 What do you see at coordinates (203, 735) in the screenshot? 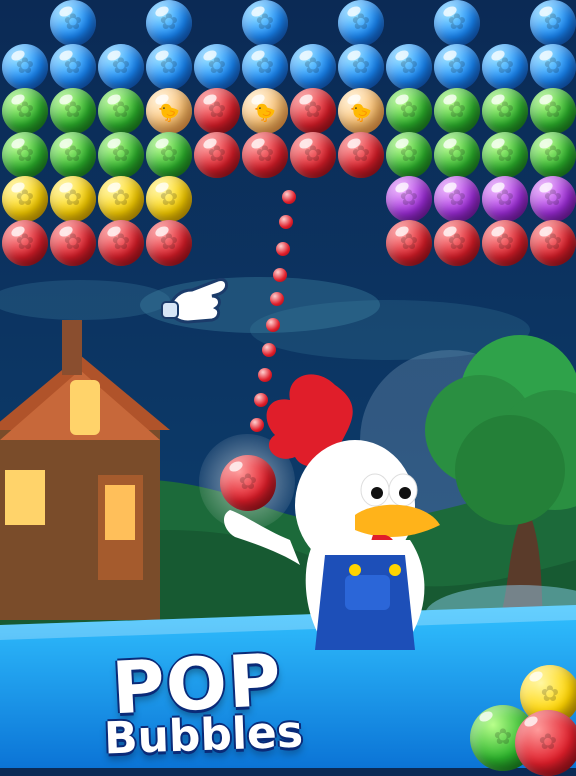
I see `title-bubbles: Bubbles` at bounding box center [203, 735].